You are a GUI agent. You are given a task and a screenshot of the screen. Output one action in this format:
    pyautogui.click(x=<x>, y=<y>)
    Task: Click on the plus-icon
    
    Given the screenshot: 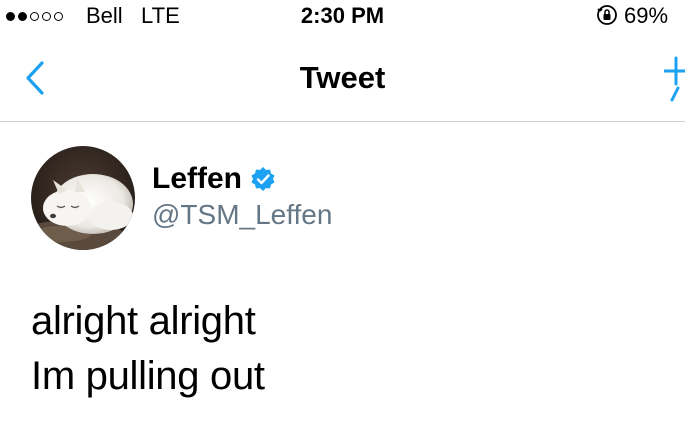 What is the action you would take?
    pyautogui.click(x=674, y=78)
    